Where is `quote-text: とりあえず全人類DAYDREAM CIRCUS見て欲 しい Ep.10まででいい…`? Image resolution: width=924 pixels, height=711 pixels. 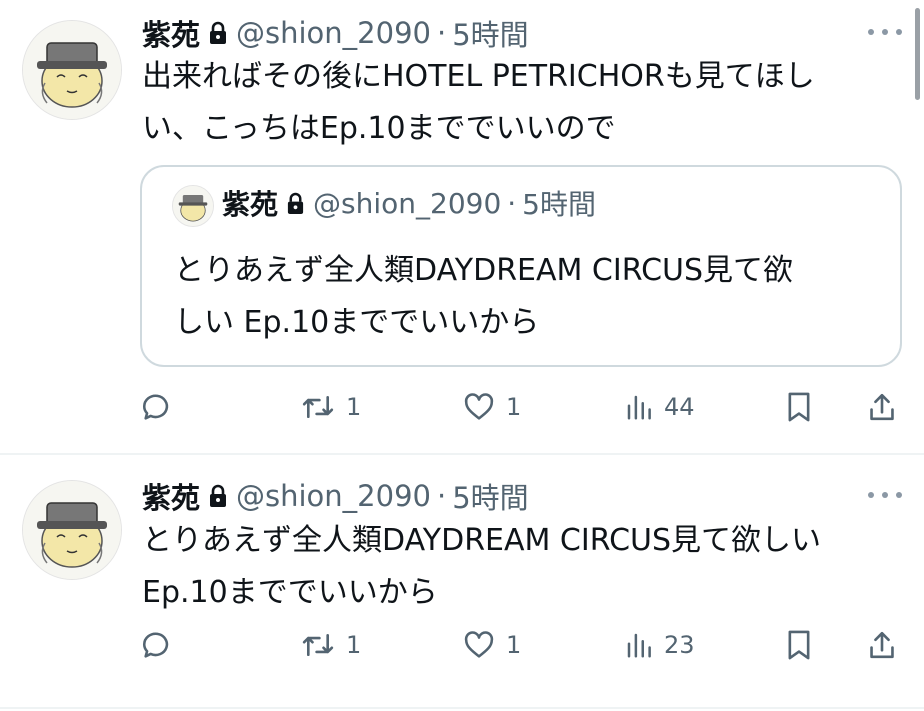 quote-text: とりあえず全人類DAYDREAM CIRCUS見て欲 しい Ep.10まででいい… is located at coordinates (524, 297).